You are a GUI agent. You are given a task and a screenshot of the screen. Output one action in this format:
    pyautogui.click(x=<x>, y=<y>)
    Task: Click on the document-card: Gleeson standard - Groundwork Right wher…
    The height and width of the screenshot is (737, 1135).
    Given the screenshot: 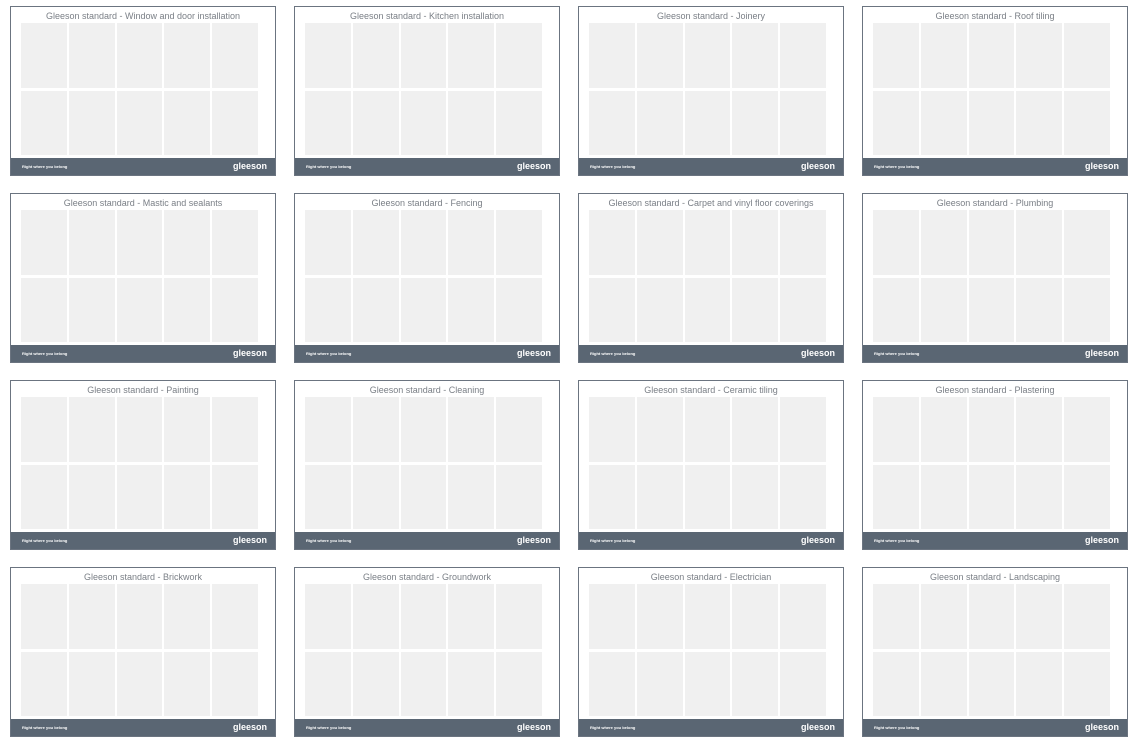 What is the action you would take?
    pyautogui.click(x=427, y=652)
    